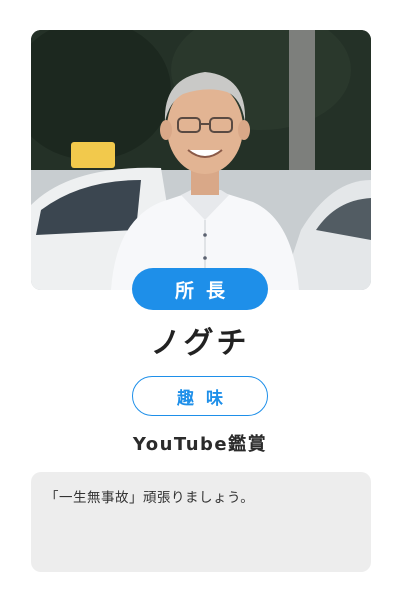 The image size is (400, 600). Describe the element at coordinates (200, 343) in the screenshot. I see `staff-name: ノグチ` at that location.